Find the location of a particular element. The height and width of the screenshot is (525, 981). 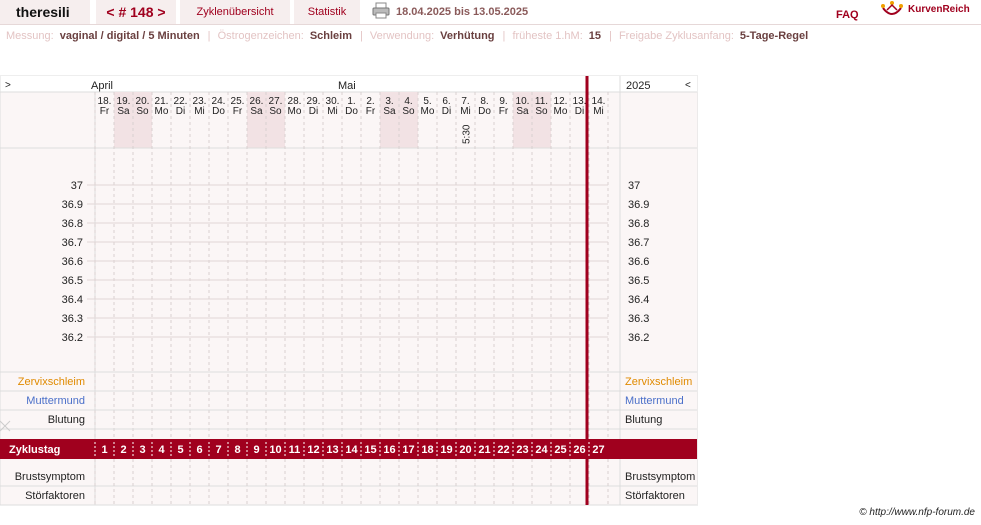

setting-value: 15 is located at coordinates (595, 36).